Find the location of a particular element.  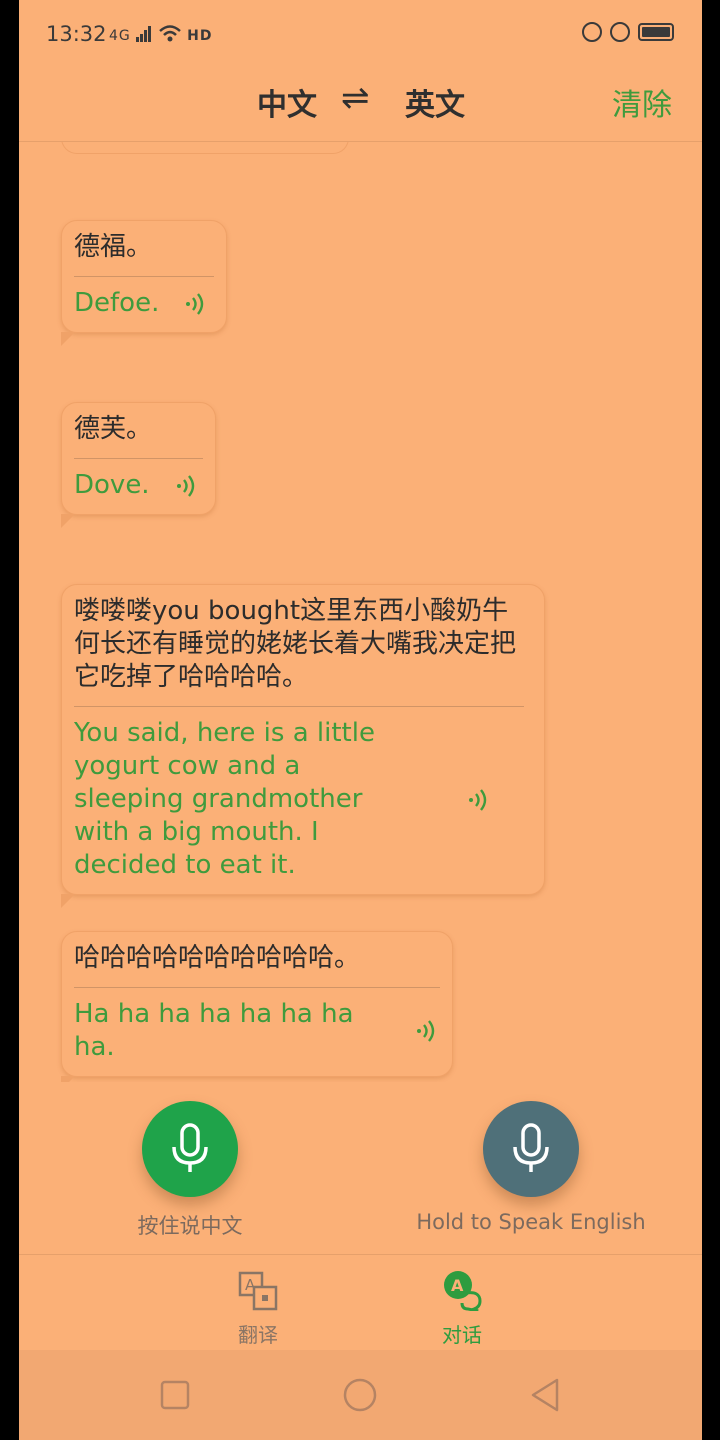

recent-apps-icon is located at coordinates (175, 1395).